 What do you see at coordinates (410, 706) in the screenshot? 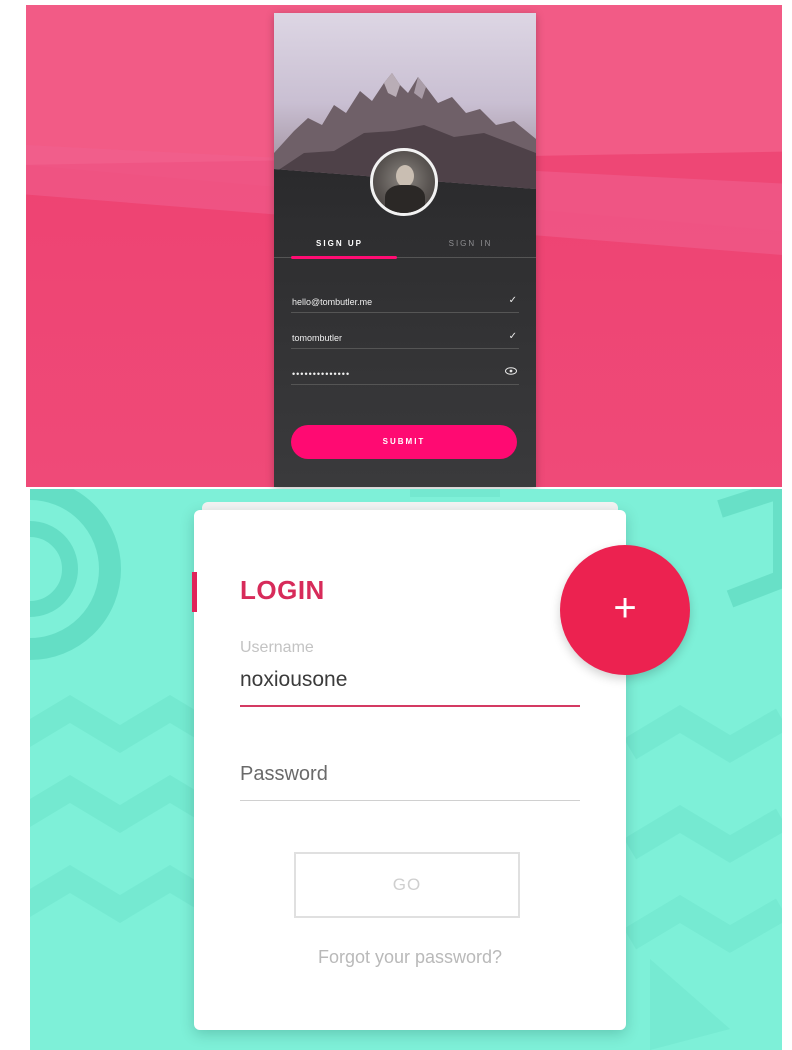
I see `username-underline` at bounding box center [410, 706].